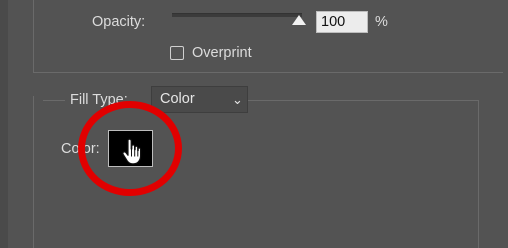  What do you see at coordinates (268, 72) in the screenshot?
I see `upper-group-bottom-border` at bounding box center [268, 72].